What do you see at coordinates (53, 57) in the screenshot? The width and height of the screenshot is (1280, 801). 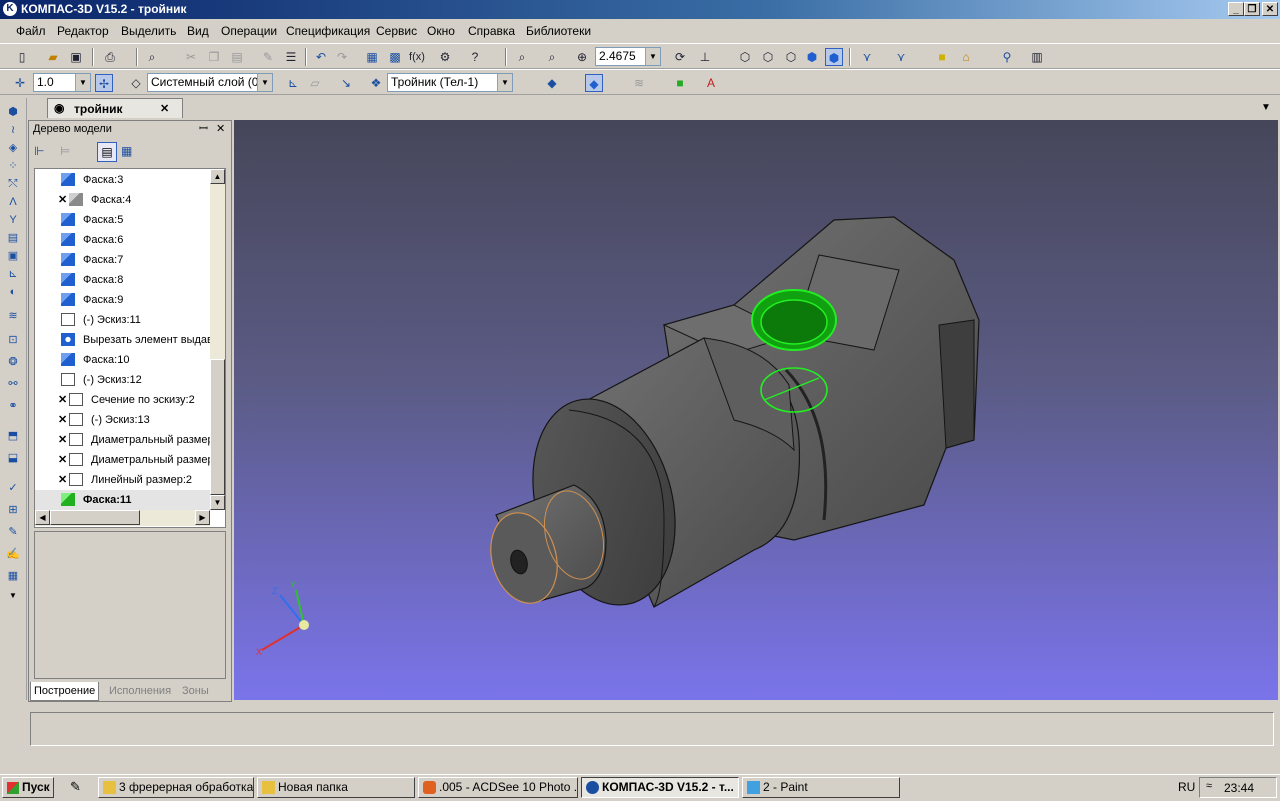 I see `open-folder-icon: ▰` at bounding box center [53, 57].